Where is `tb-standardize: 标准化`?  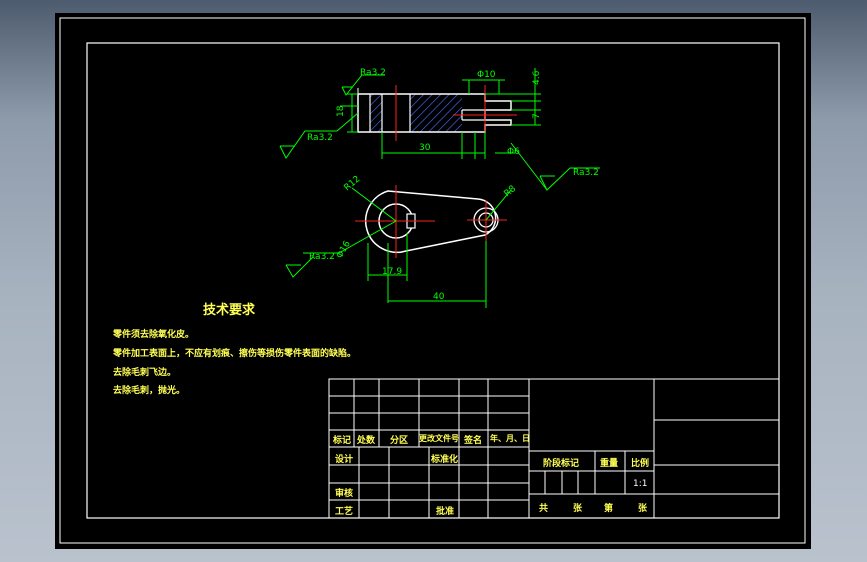 tb-standardize: 标准化 is located at coordinates (445, 460).